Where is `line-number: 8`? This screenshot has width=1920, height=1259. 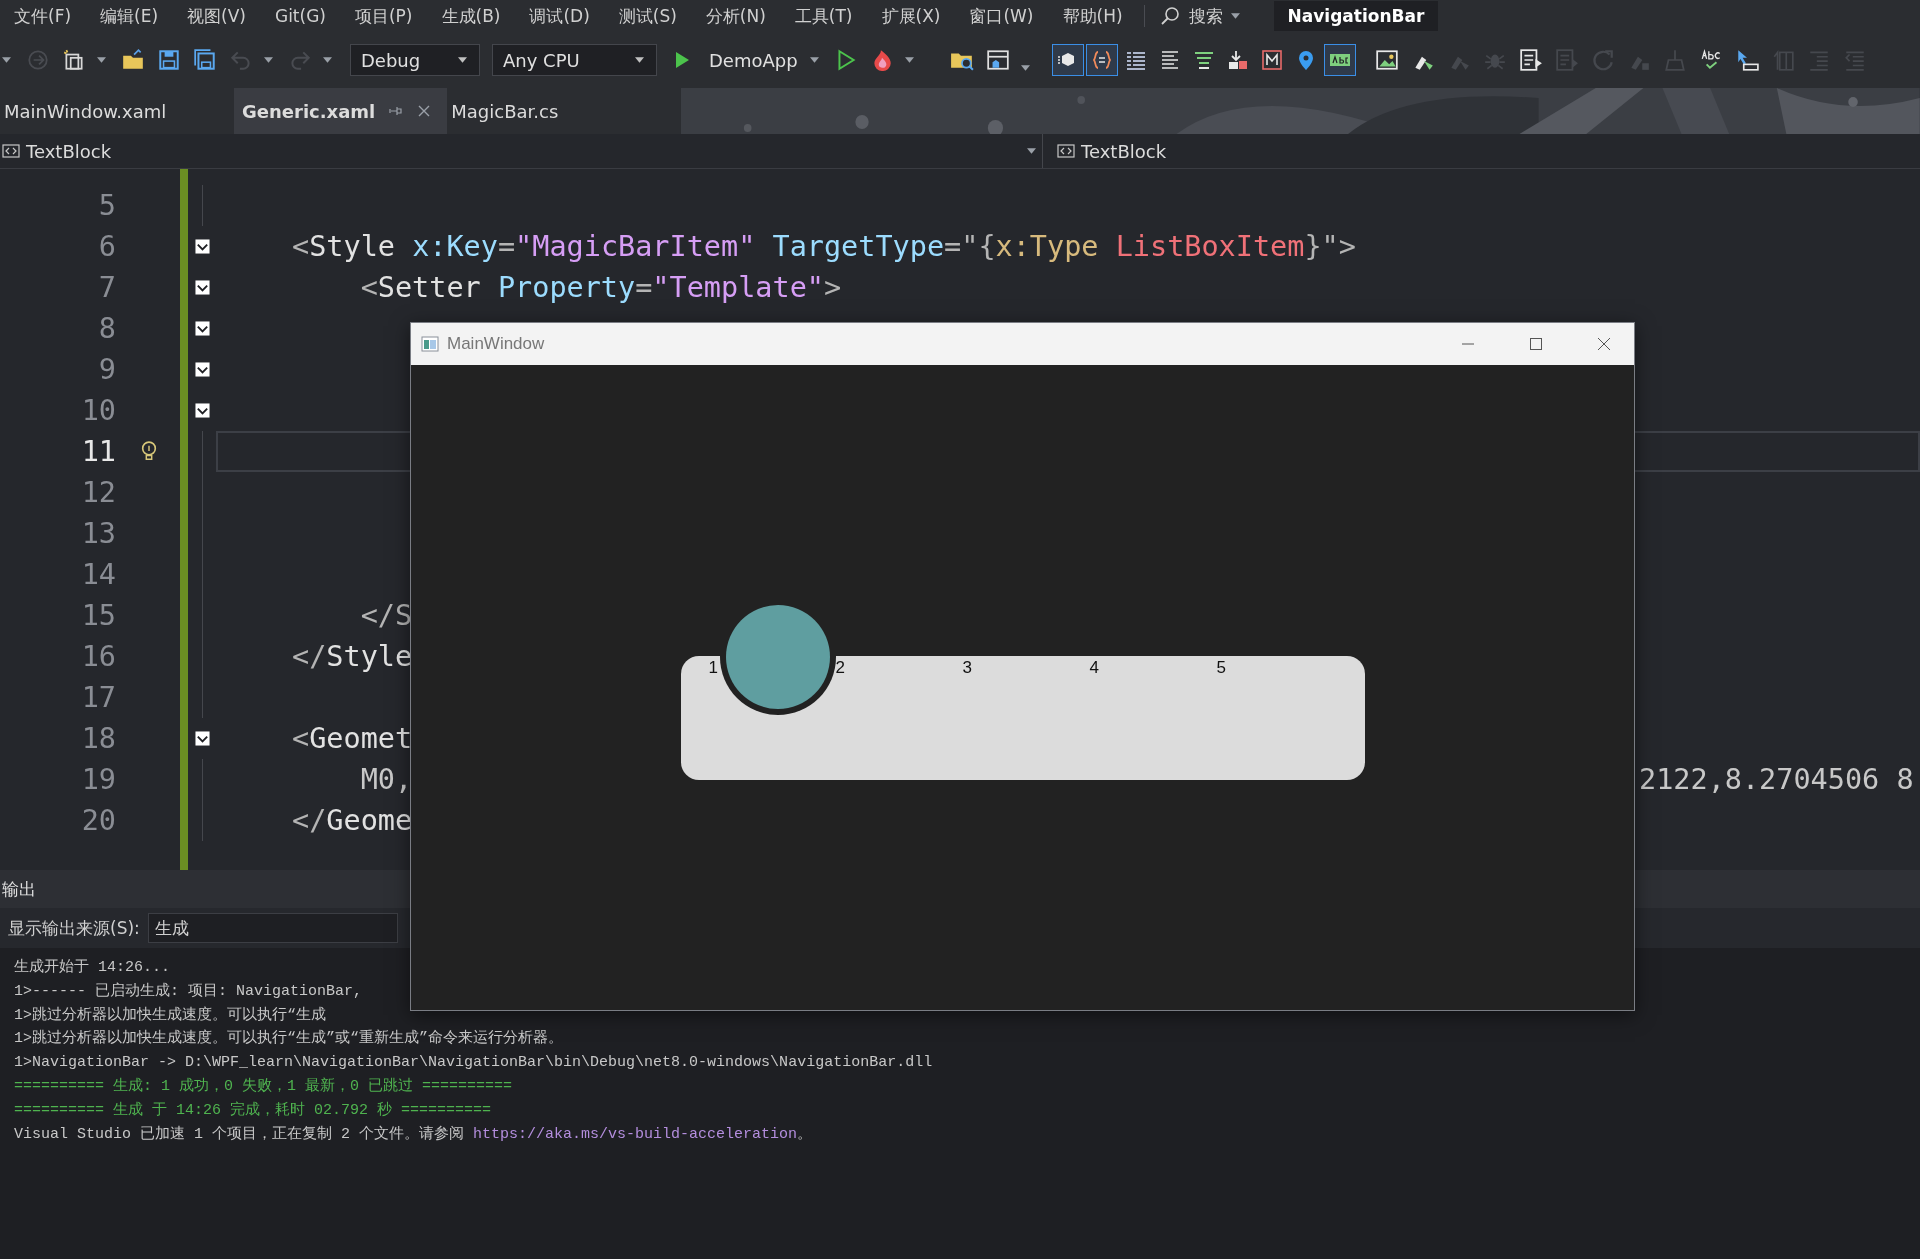 line-number: 8 is located at coordinates (107, 329).